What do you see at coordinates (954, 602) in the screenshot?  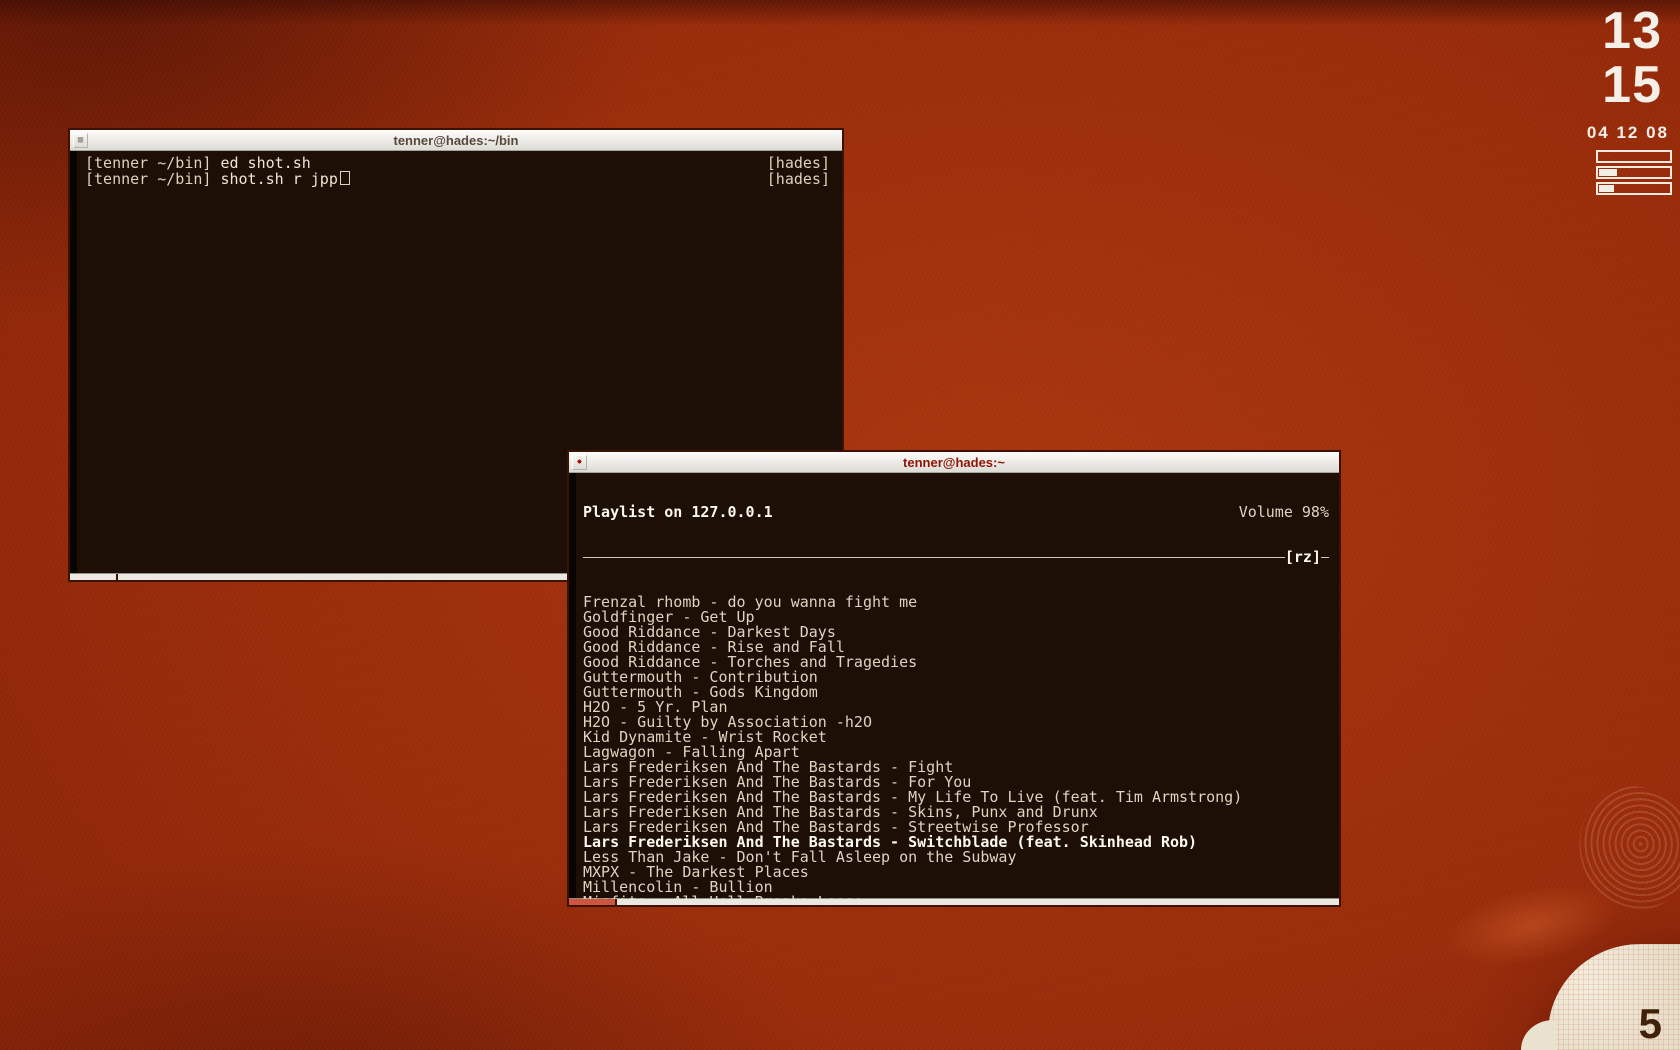 I see `playlist-track: Frenzal rhomb - do you wanna fight me` at bounding box center [954, 602].